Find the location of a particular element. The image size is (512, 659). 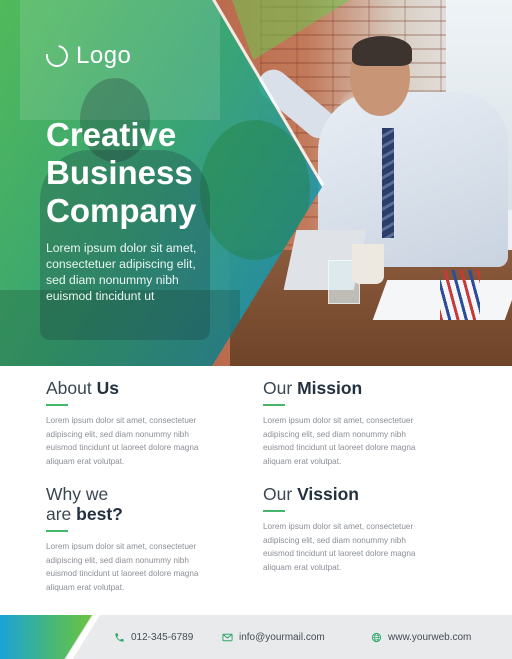

logo: Logo is located at coordinates (86, 56).